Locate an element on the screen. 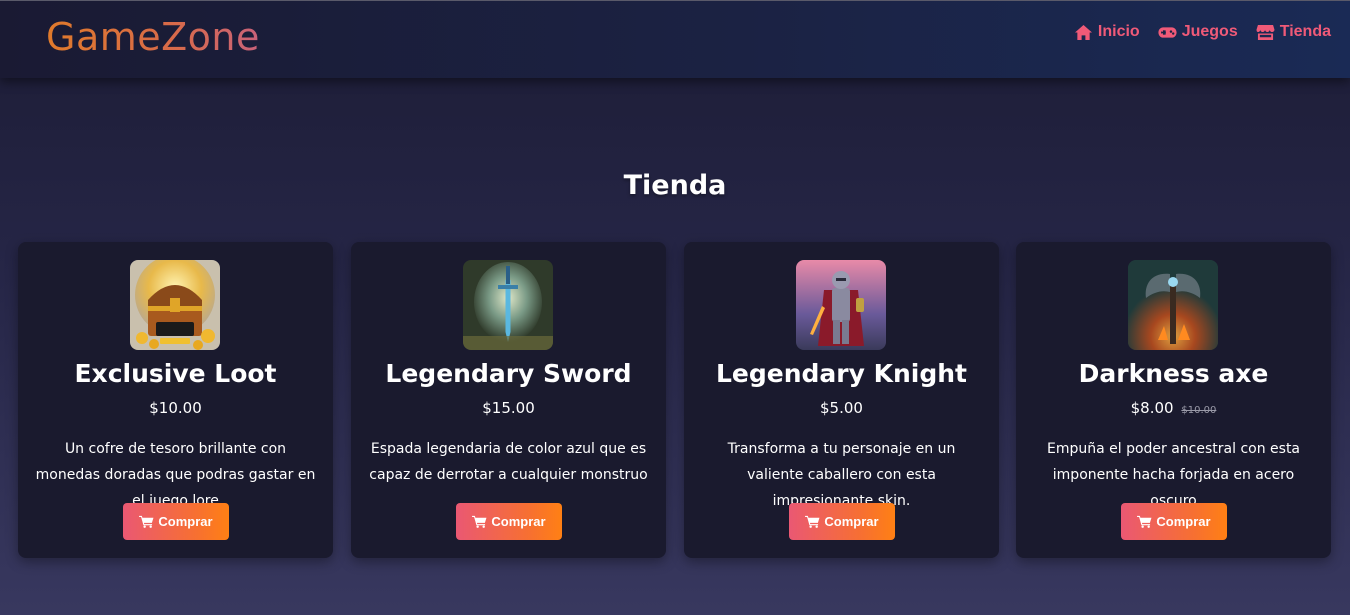 This screenshot has width=1350, height=615. product-price-line: $8.00 $10.00 is located at coordinates (1173, 408).